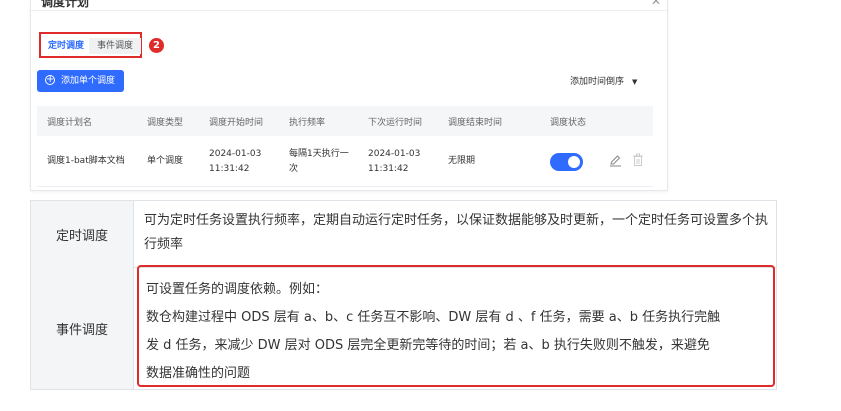  Describe the element at coordinates (165, 123) in the screenshot. I see `column-header: 调度类型` at that location.